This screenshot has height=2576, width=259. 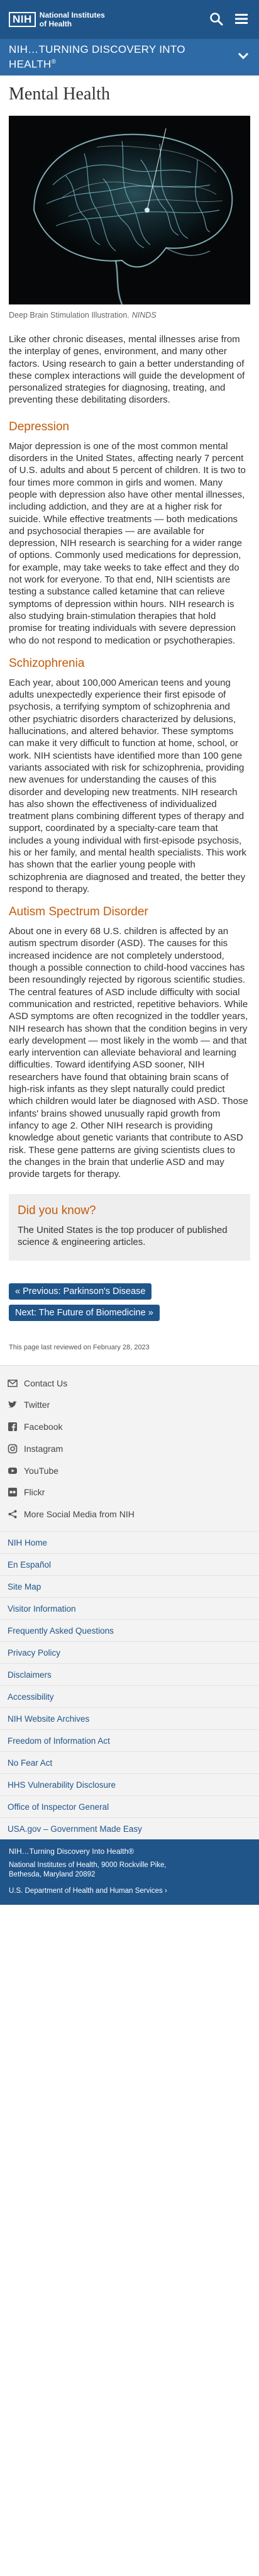 I want to click on section-heading-schizophrenia: Schizophrenia, so click(x=47, y=663).